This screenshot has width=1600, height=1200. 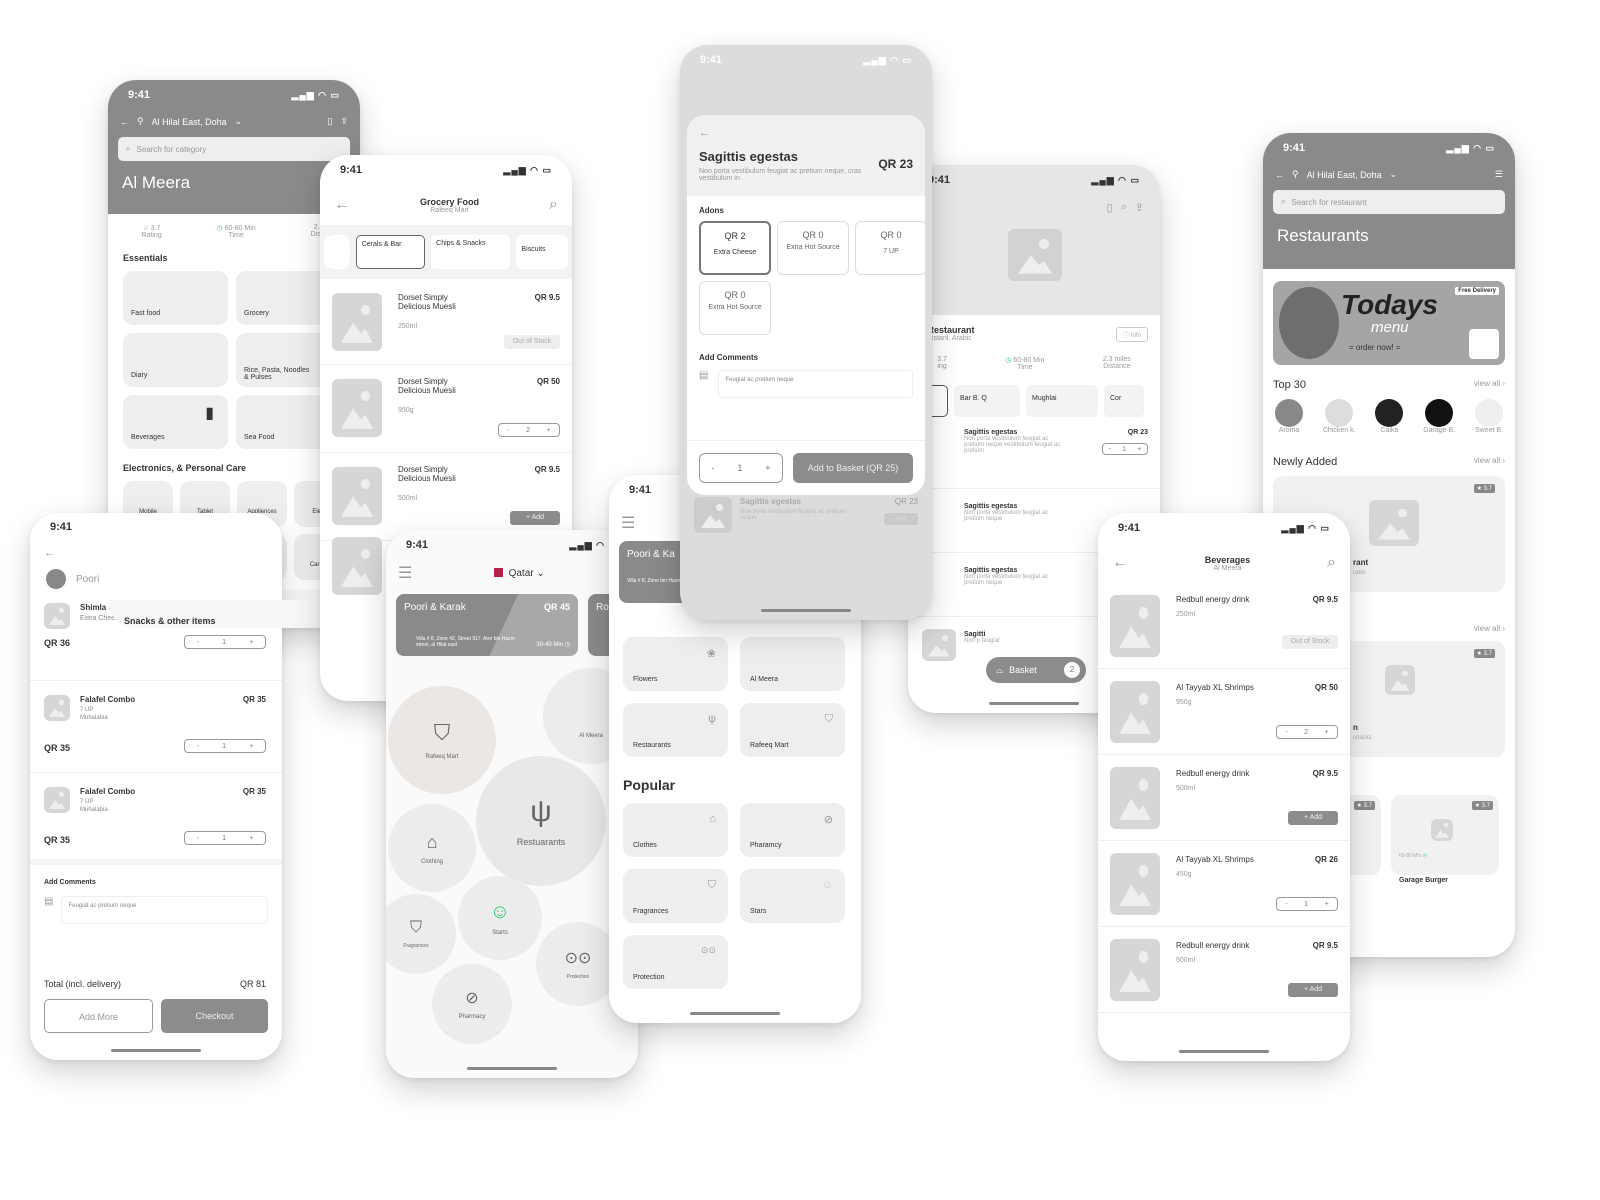 I want to click on product-row: Redbull energy drink 500ml QR 9.5 + Add, so click(x=1224, y=970).